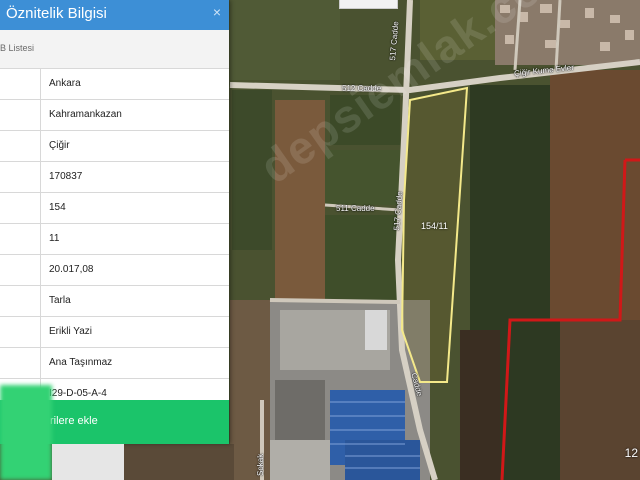  What do you see at coordinates (78, 393) in the screenshot?
I see `attribute-value: I29-D-05-A-4` at bounding box center [78, 393].